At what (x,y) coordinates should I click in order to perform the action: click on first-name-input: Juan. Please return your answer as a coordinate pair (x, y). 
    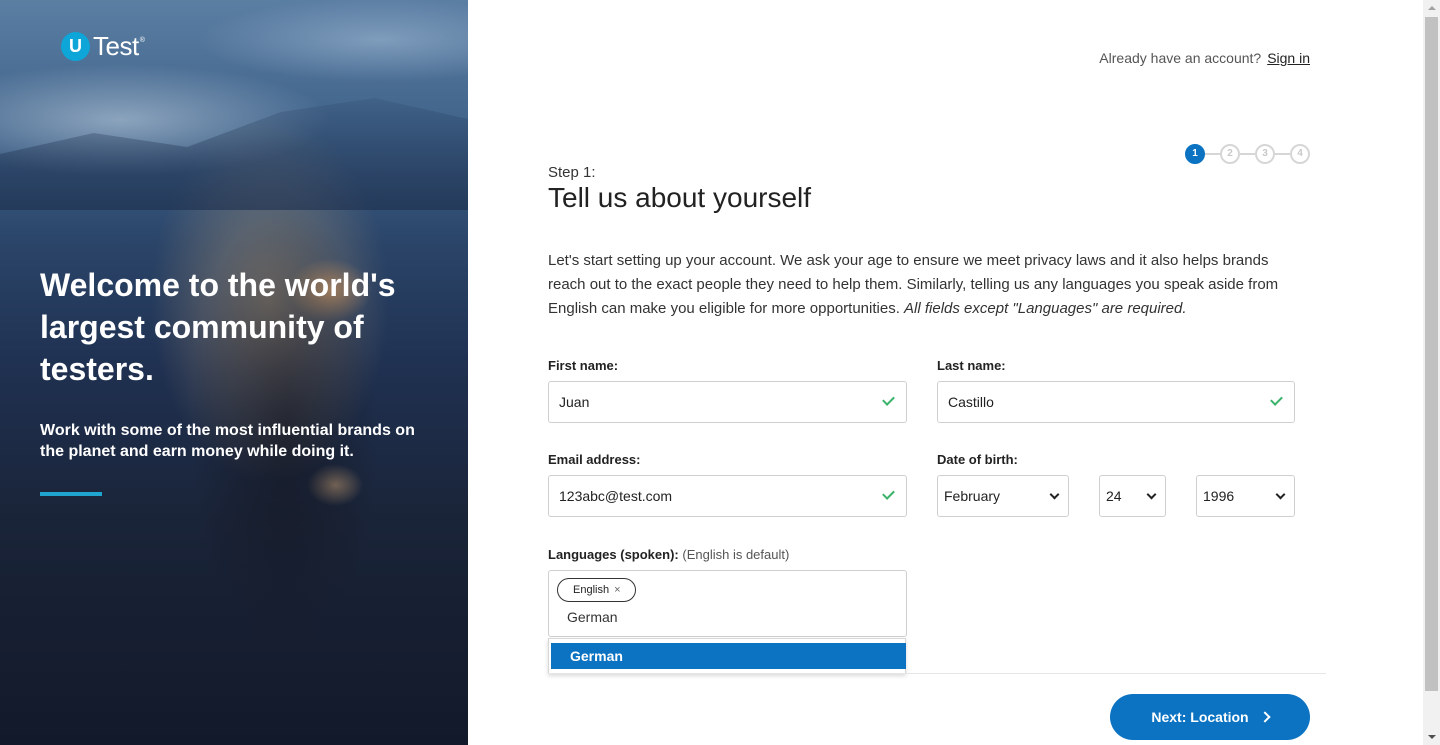
    Looking at the image, I should click on (727, 402).